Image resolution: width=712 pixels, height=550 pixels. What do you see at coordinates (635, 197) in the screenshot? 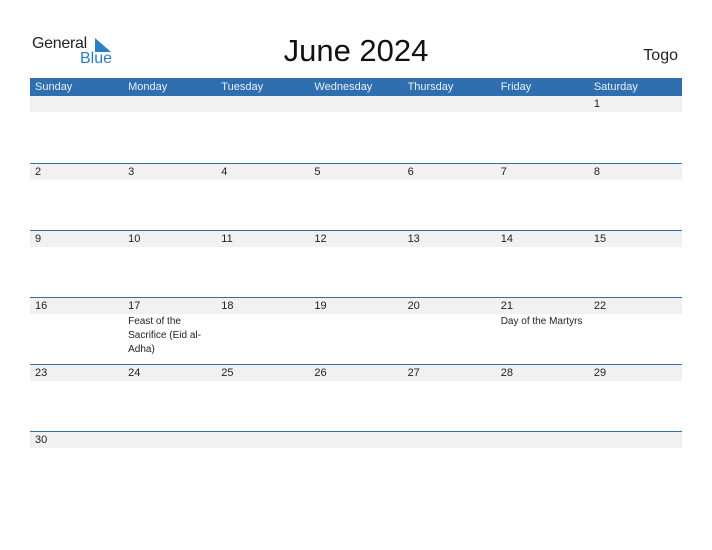
I see `day-cell: 8` at bounding box center [635, 197].